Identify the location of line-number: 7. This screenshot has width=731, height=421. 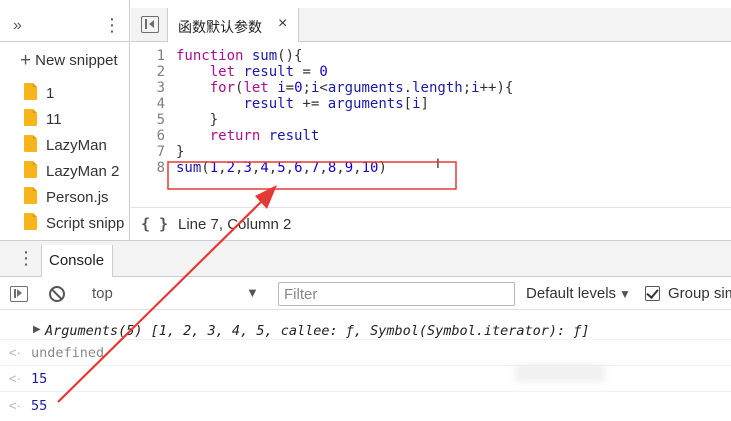
(160, 152).